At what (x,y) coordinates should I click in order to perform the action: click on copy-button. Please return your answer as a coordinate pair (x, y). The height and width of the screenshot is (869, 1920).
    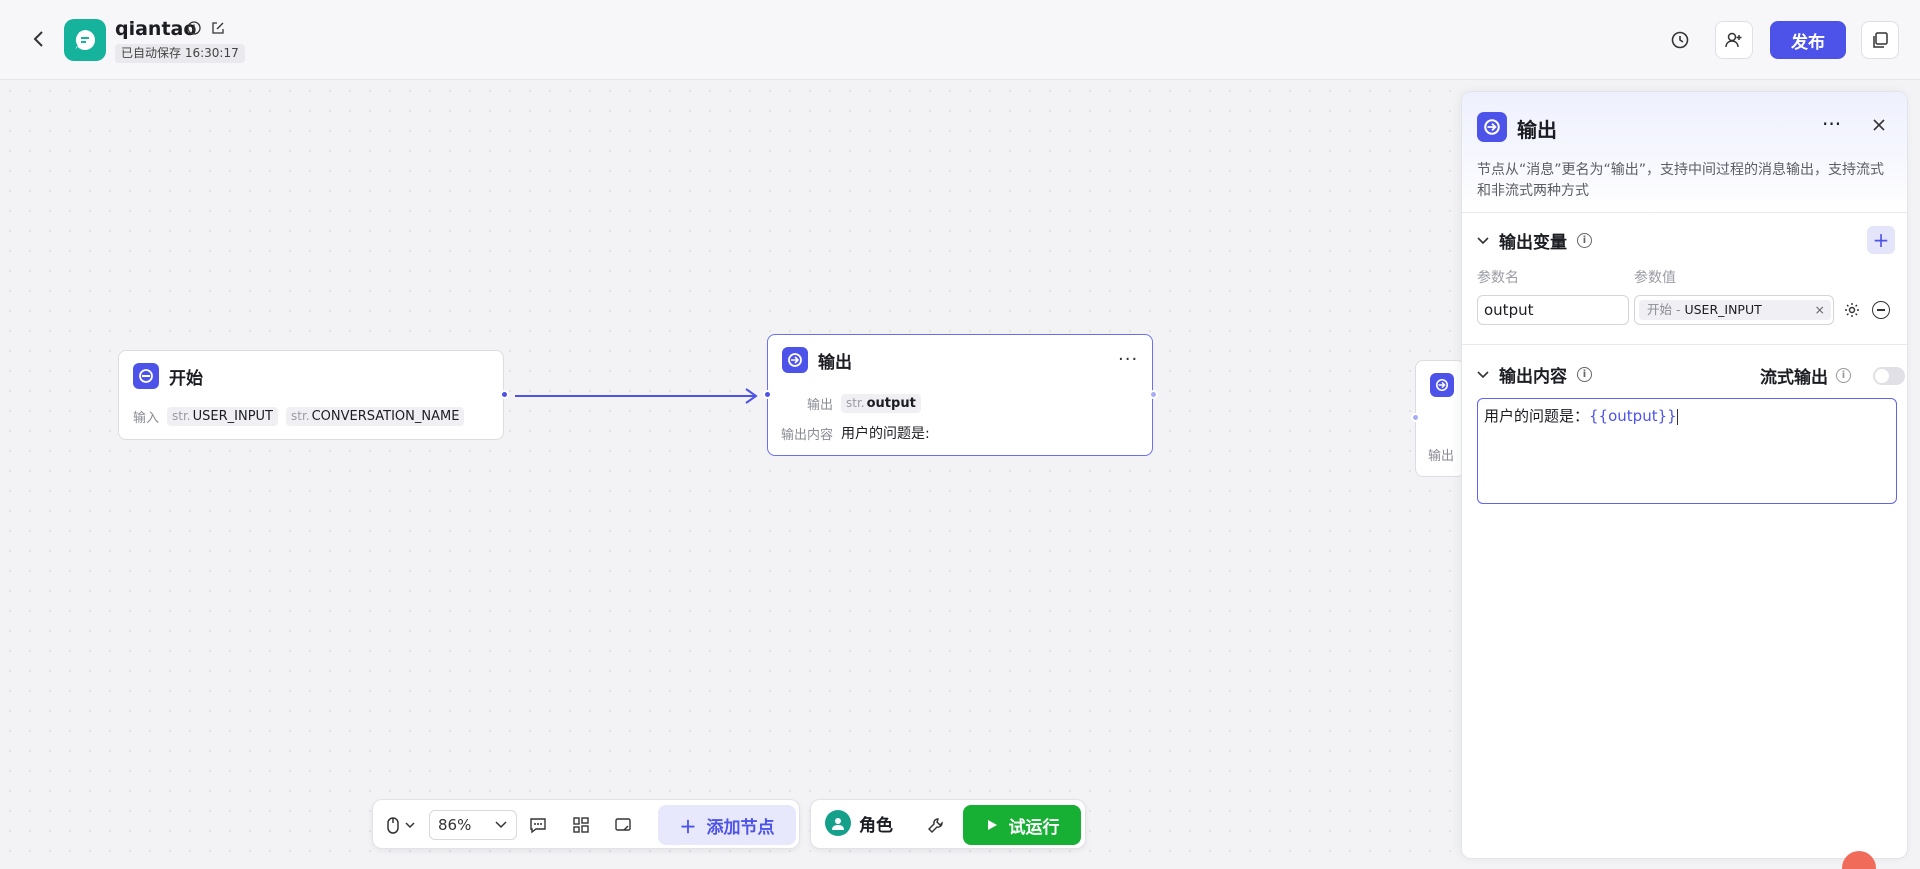
    Looking at the image, I should click on (1880, 40).